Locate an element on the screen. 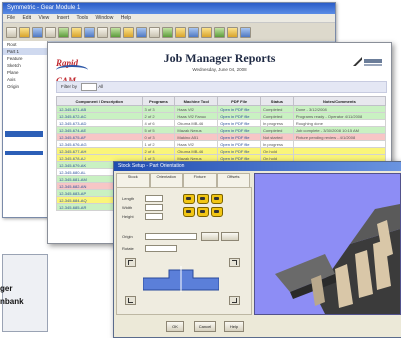  save-icon is located at coordinates (37, 32).